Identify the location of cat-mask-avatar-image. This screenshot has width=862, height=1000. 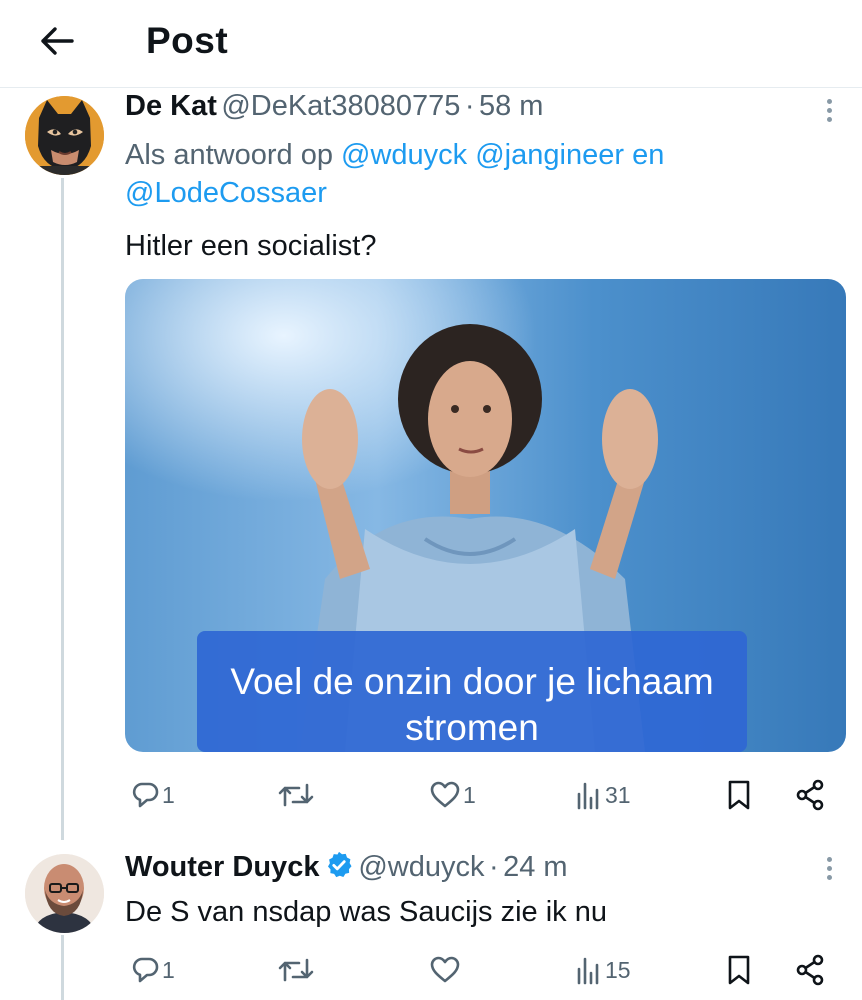
(64, 135).